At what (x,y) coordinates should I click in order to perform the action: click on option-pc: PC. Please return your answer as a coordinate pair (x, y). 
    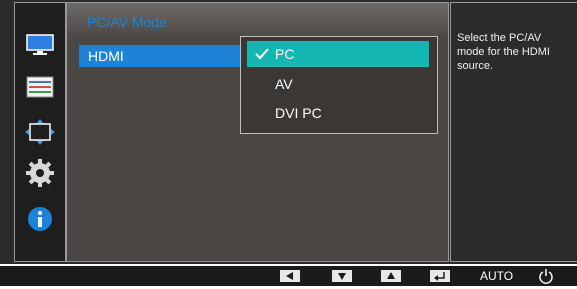
    Looking at the image, I should click on (338, 54).